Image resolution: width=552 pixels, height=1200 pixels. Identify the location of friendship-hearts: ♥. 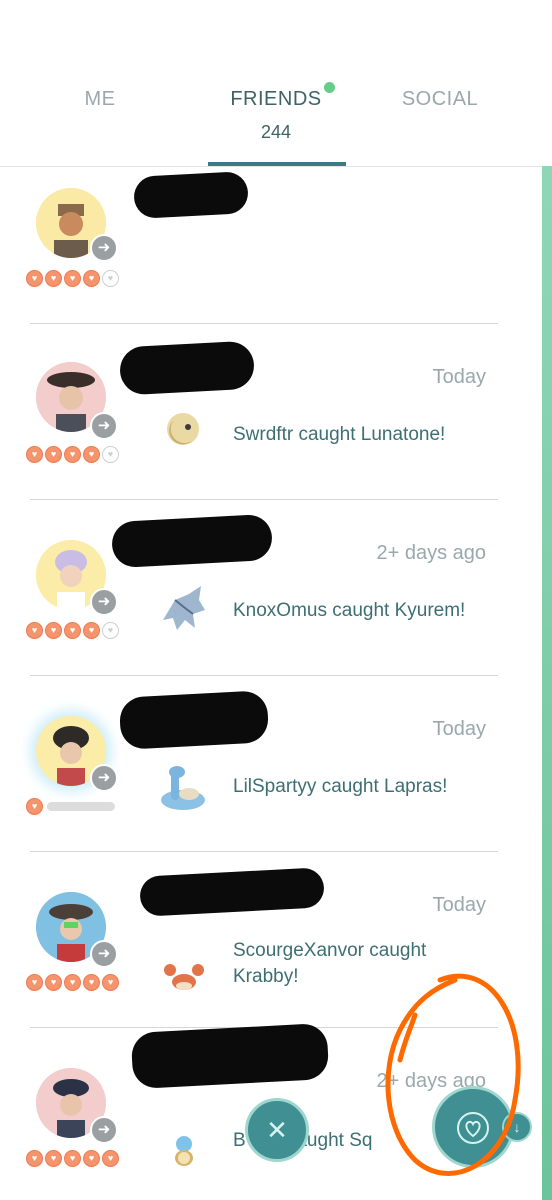
(70, 807).